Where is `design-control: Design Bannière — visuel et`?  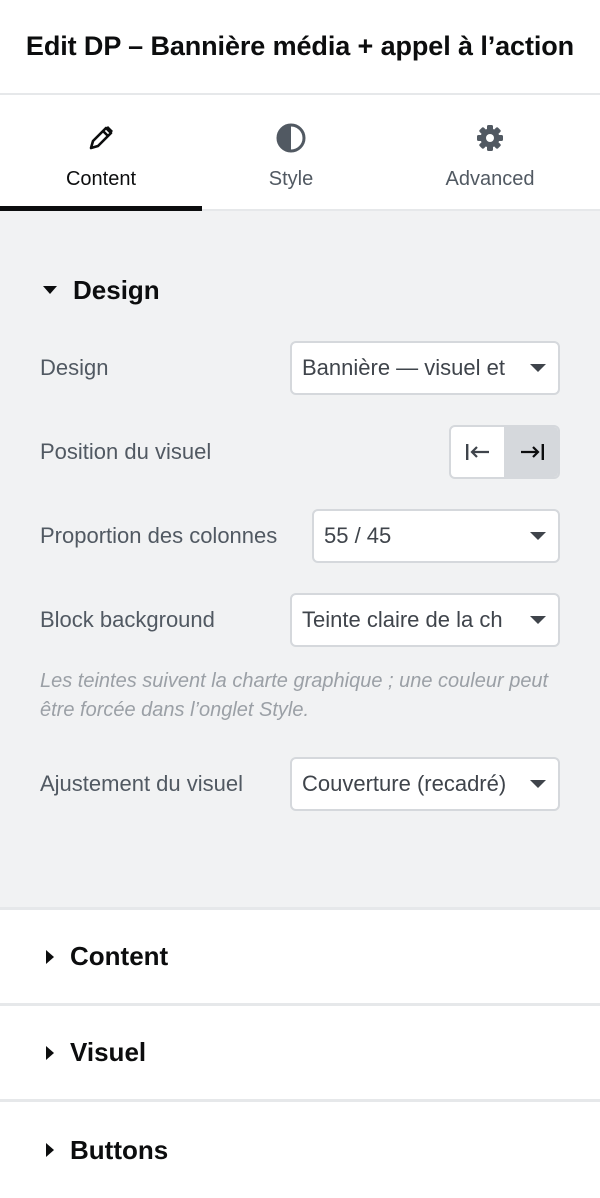 design-control: Design Bannière — visuel et is located at coordinates (300, 368).